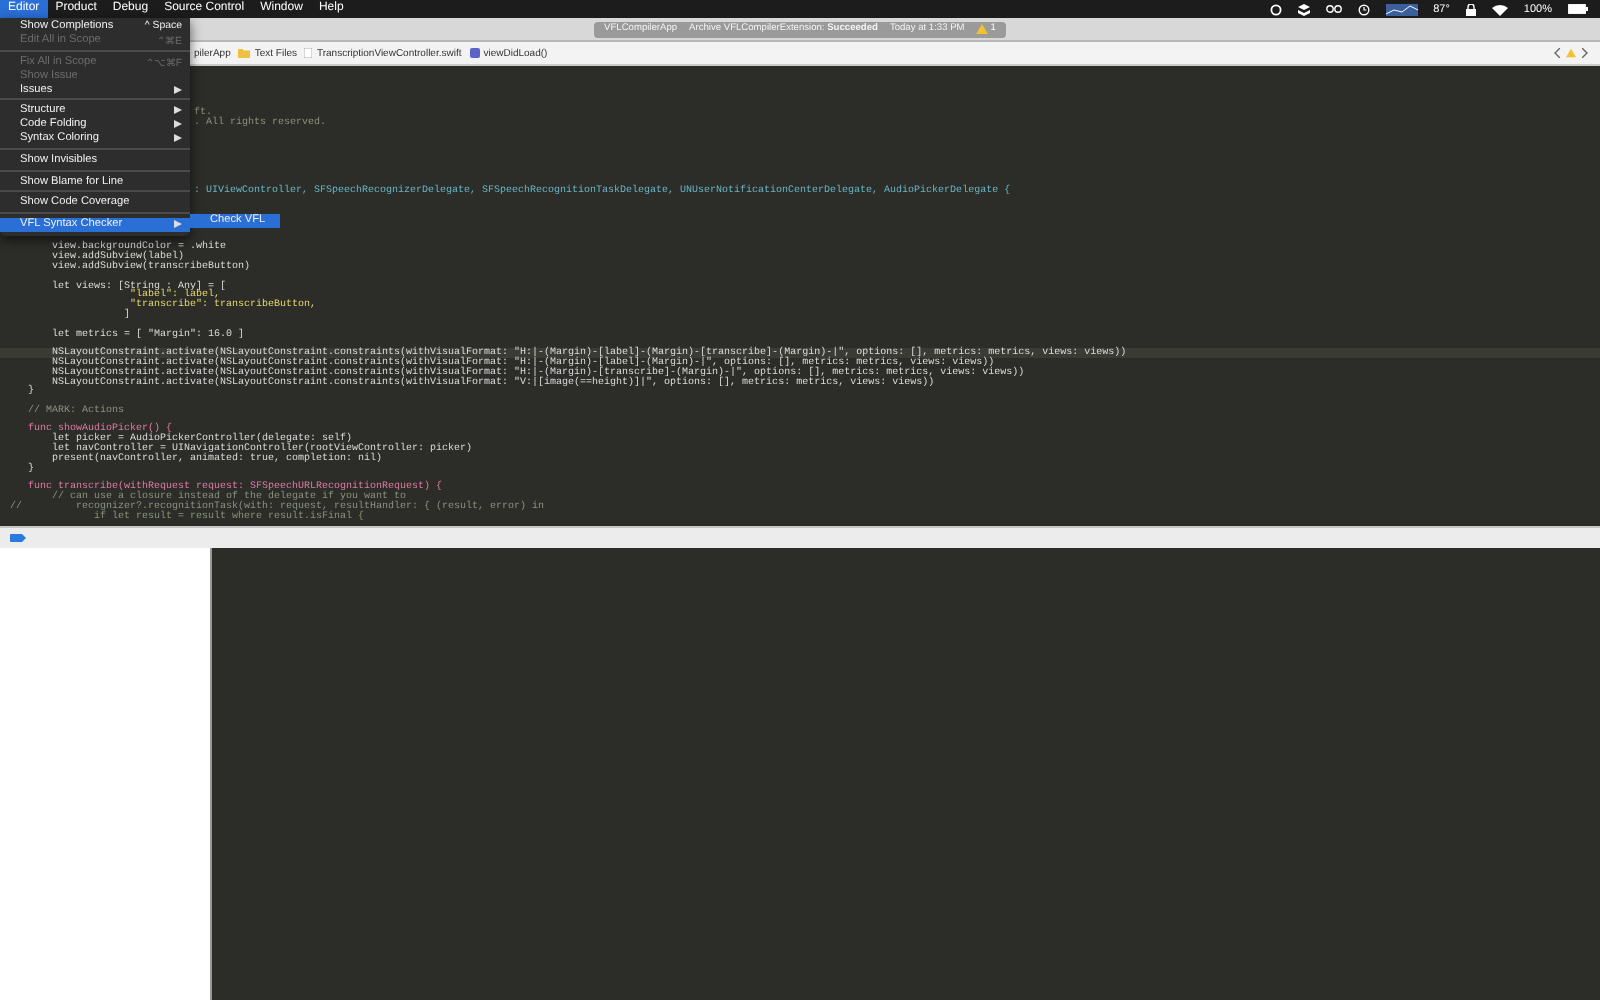 This screenshot has height=1000, width=1600. What do you see at coordinates (1401, 9) in the screenshot?
I see `network-graph-icon` at bounding box center [1401, 9].